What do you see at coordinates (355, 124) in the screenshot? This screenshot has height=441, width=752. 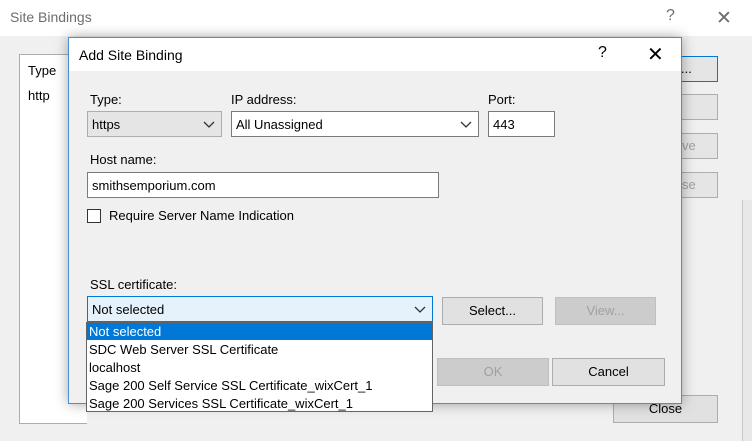 I see `ip-address-select: All Unassigned` at bounding box center [355, 124].